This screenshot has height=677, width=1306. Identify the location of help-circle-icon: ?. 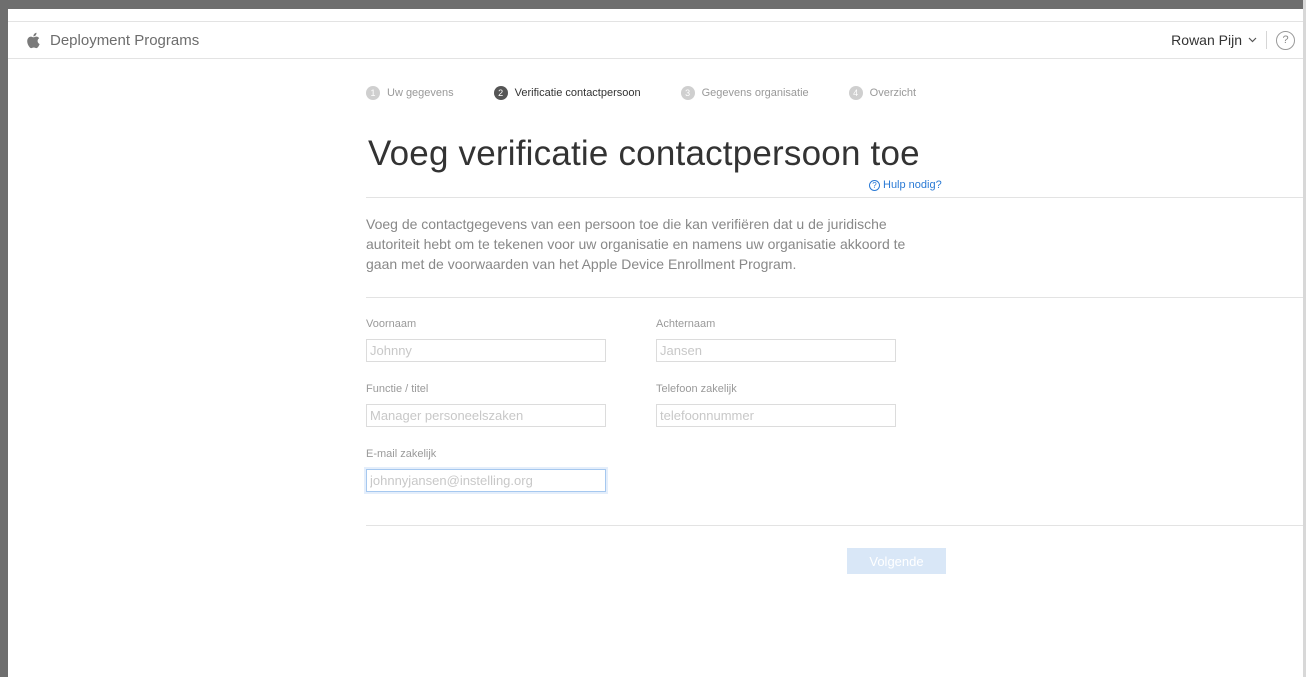
(1285, 40).